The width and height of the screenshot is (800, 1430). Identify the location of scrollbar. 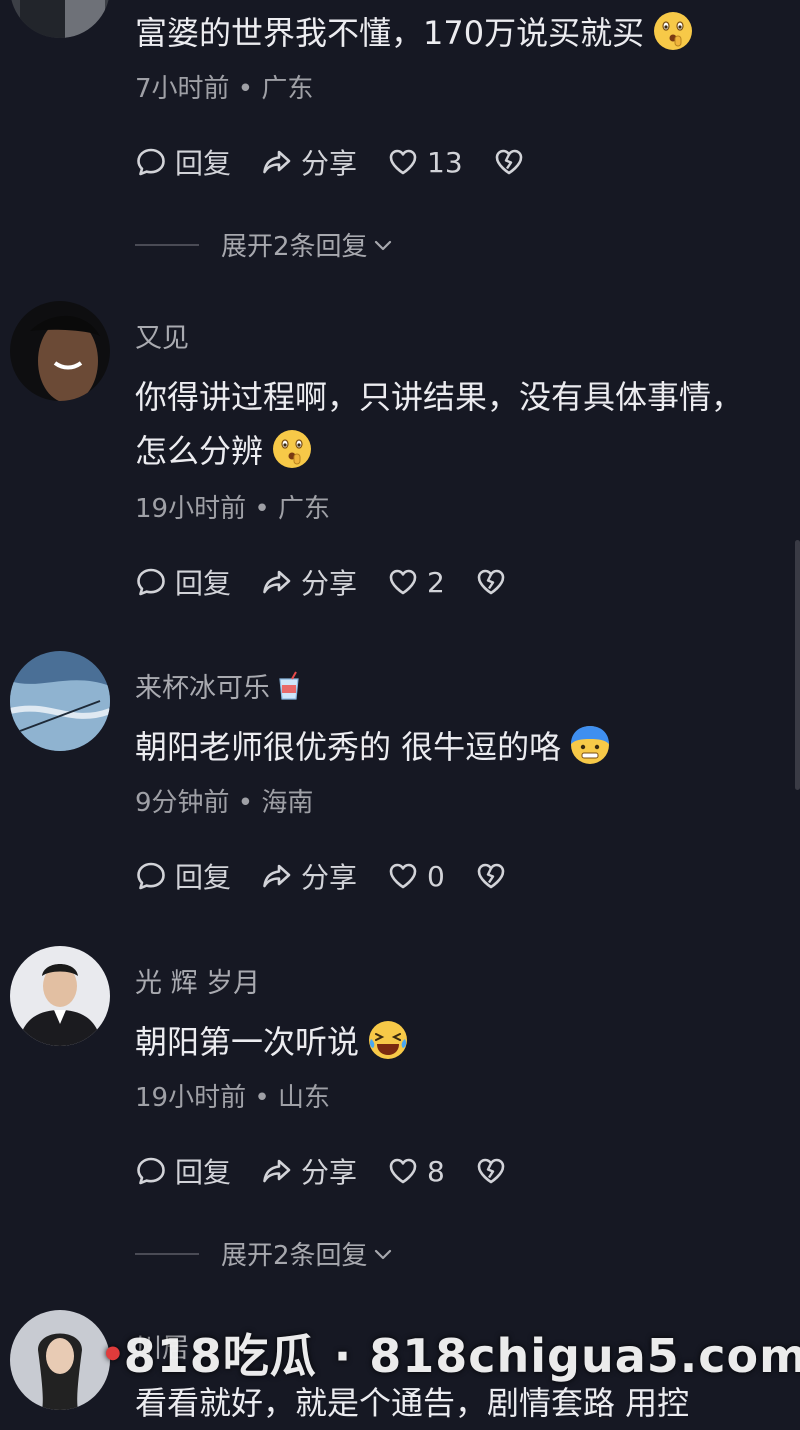
(797, 665).